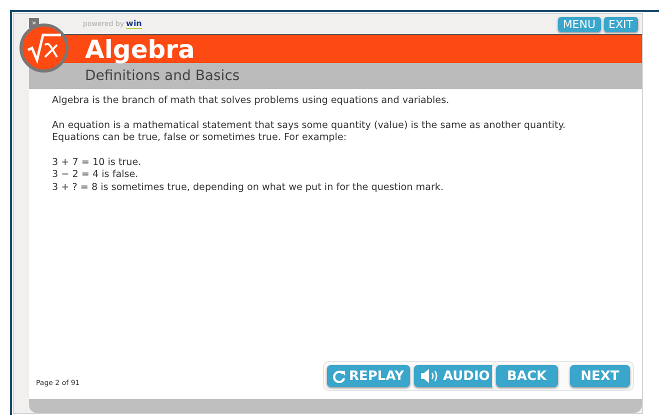 The image size is (659, 417). I want to click on brand-logo: win, so click(134, 24).